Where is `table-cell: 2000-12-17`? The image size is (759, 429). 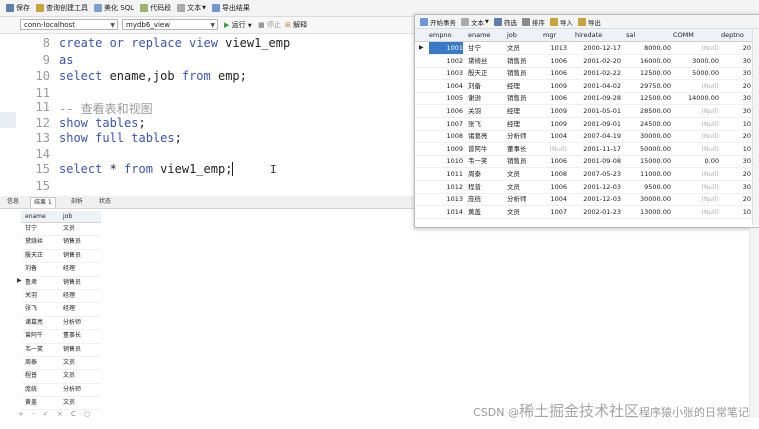
table-cell: 2000-12-17 is located at coordinates (596, 48).